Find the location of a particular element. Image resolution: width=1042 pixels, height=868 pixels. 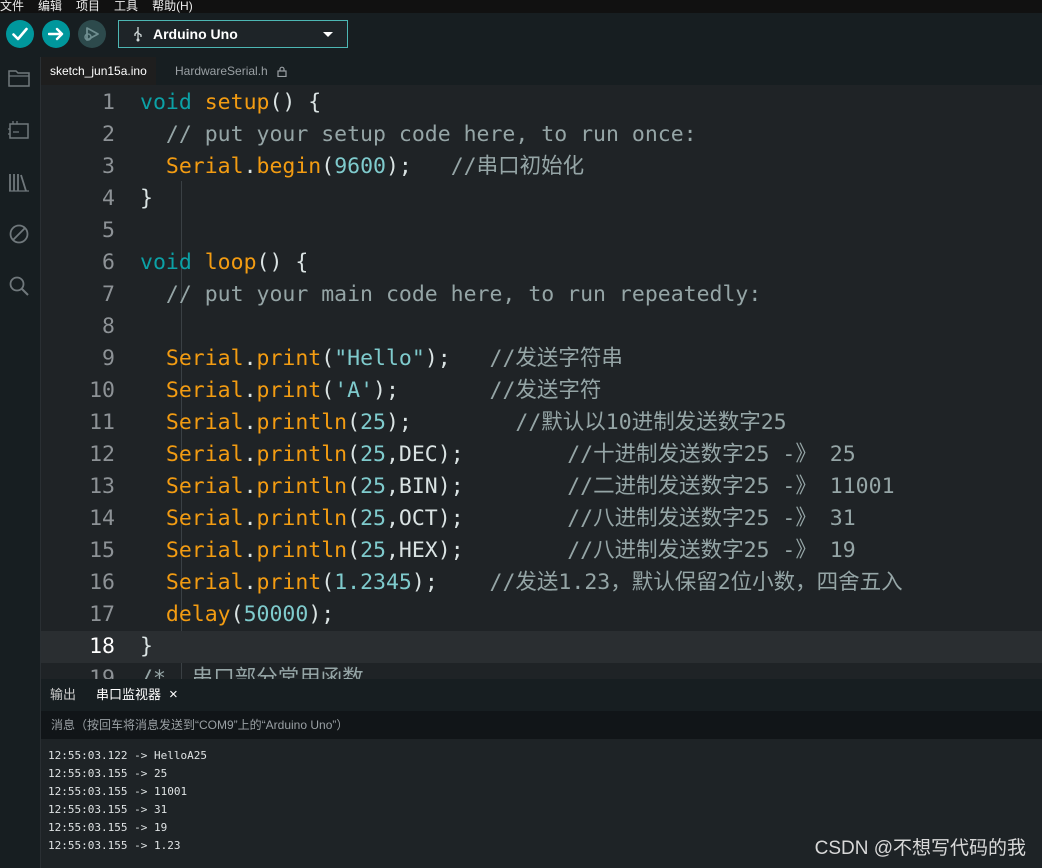

tab-sketch: sketch_jun15a.ino is located at coordinates (98, 71).